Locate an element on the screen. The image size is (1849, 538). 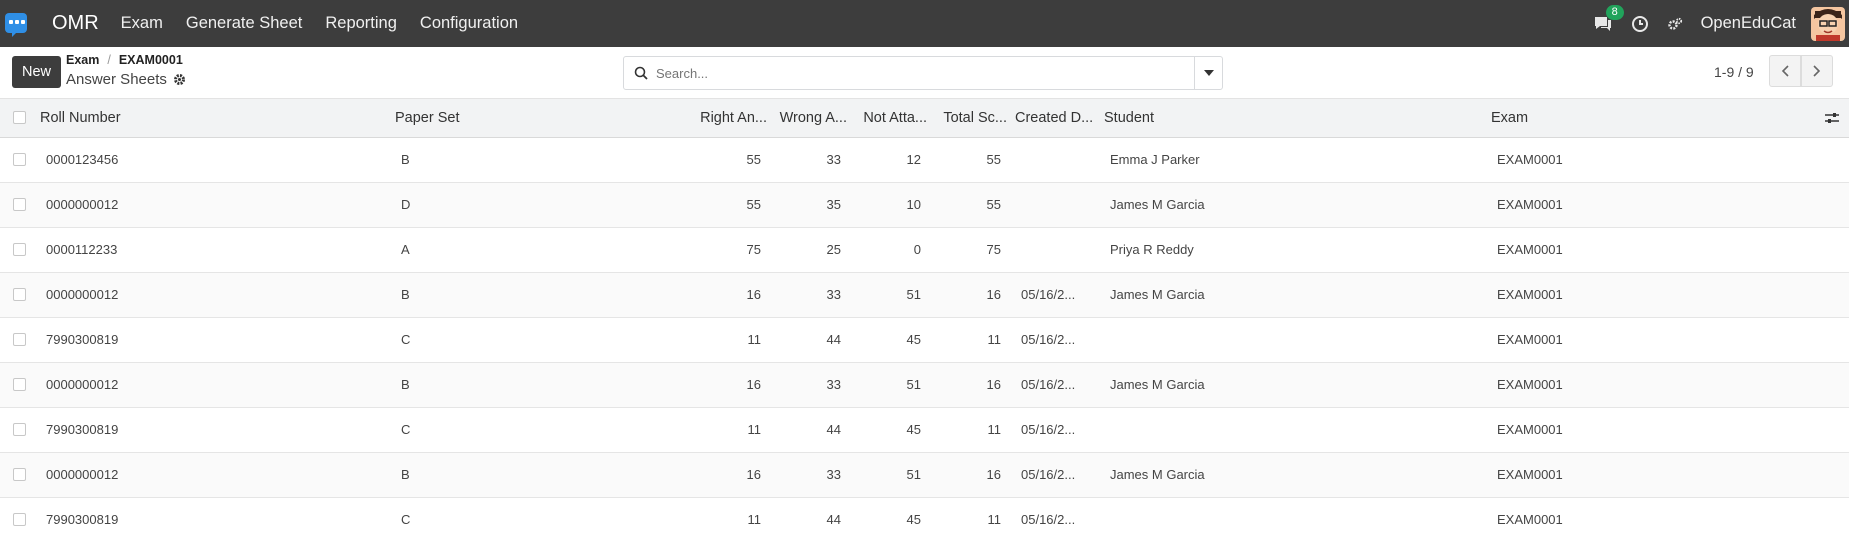
cell-wrong-answers: 35 is located at coordinates (811, 205).